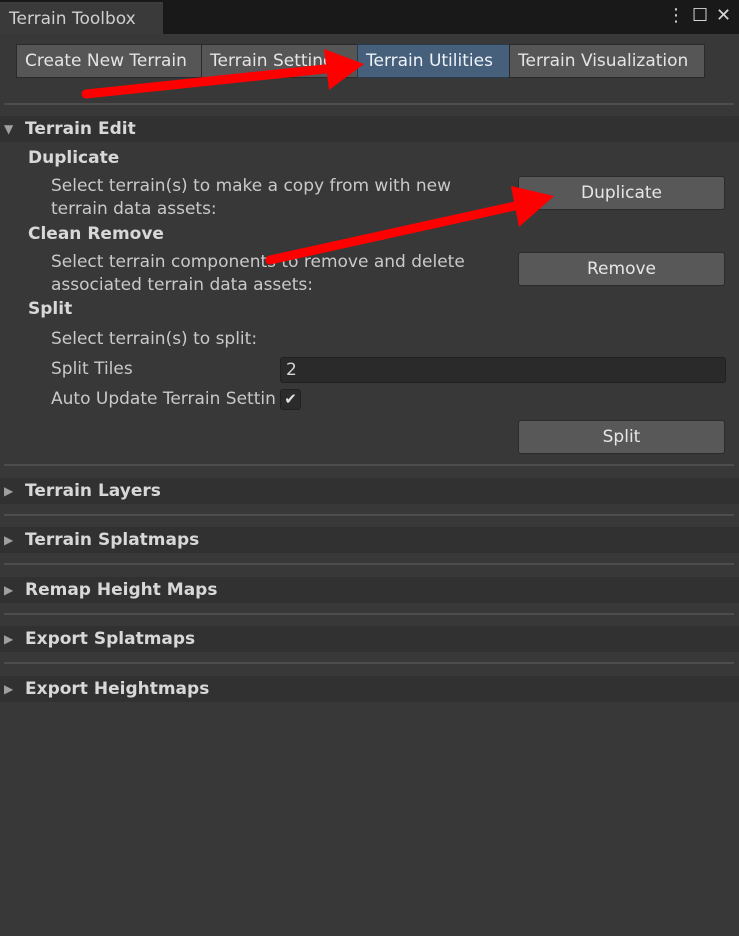  I want to click on annotation-arrow-to-duplicate-button, so click(409, 225).